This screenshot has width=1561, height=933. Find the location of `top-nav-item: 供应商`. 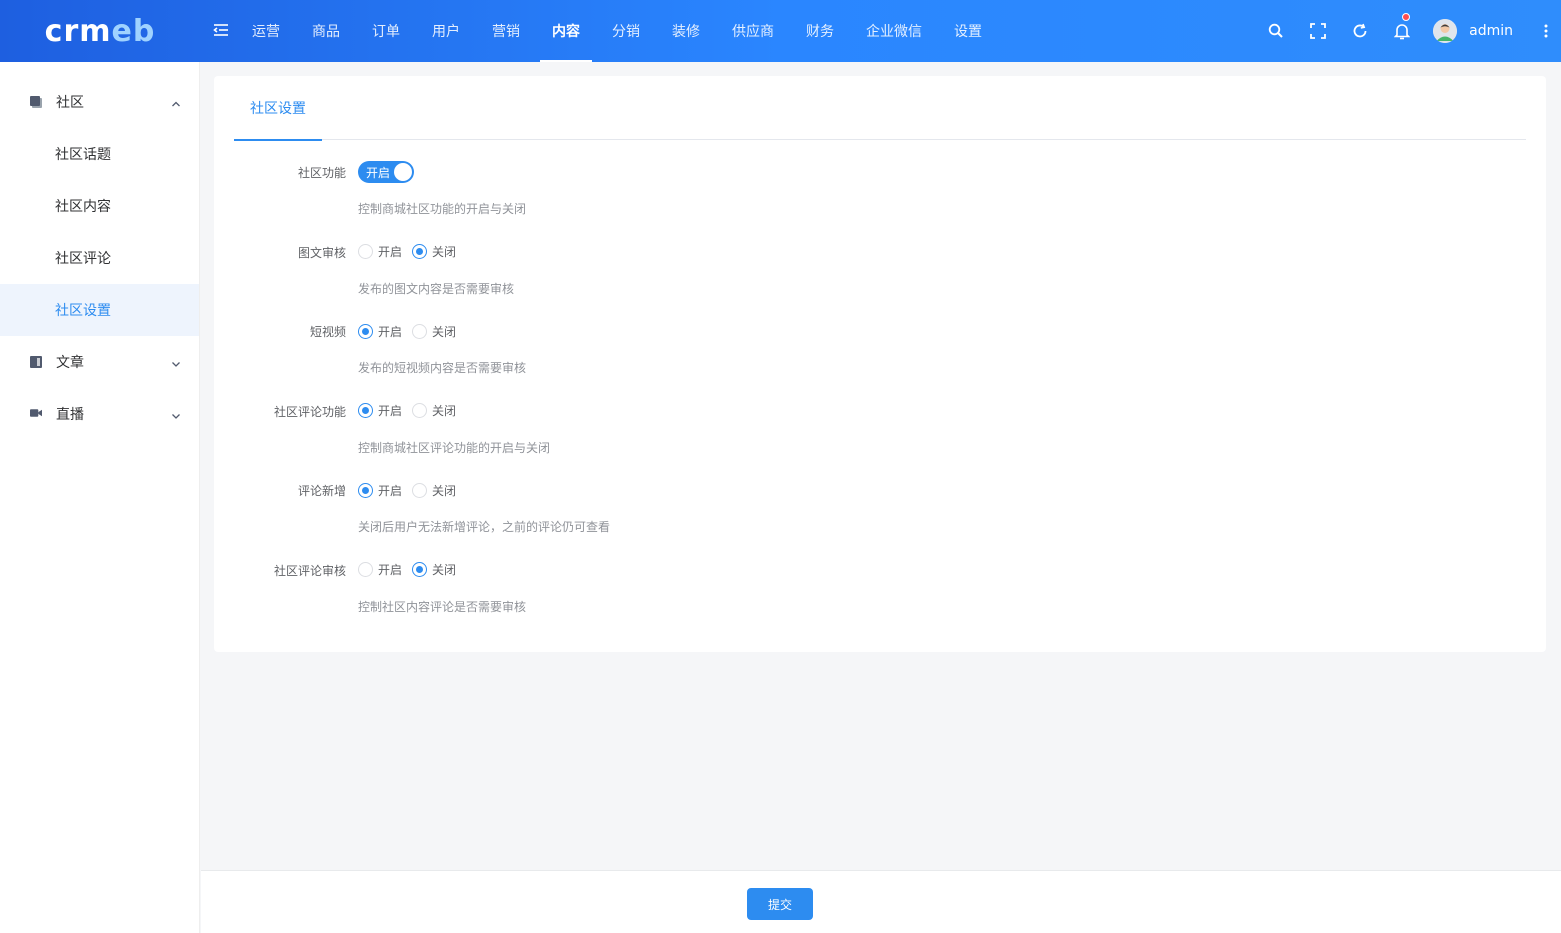

top-nav-item: 供应商 is located at coordinates (753, 31).